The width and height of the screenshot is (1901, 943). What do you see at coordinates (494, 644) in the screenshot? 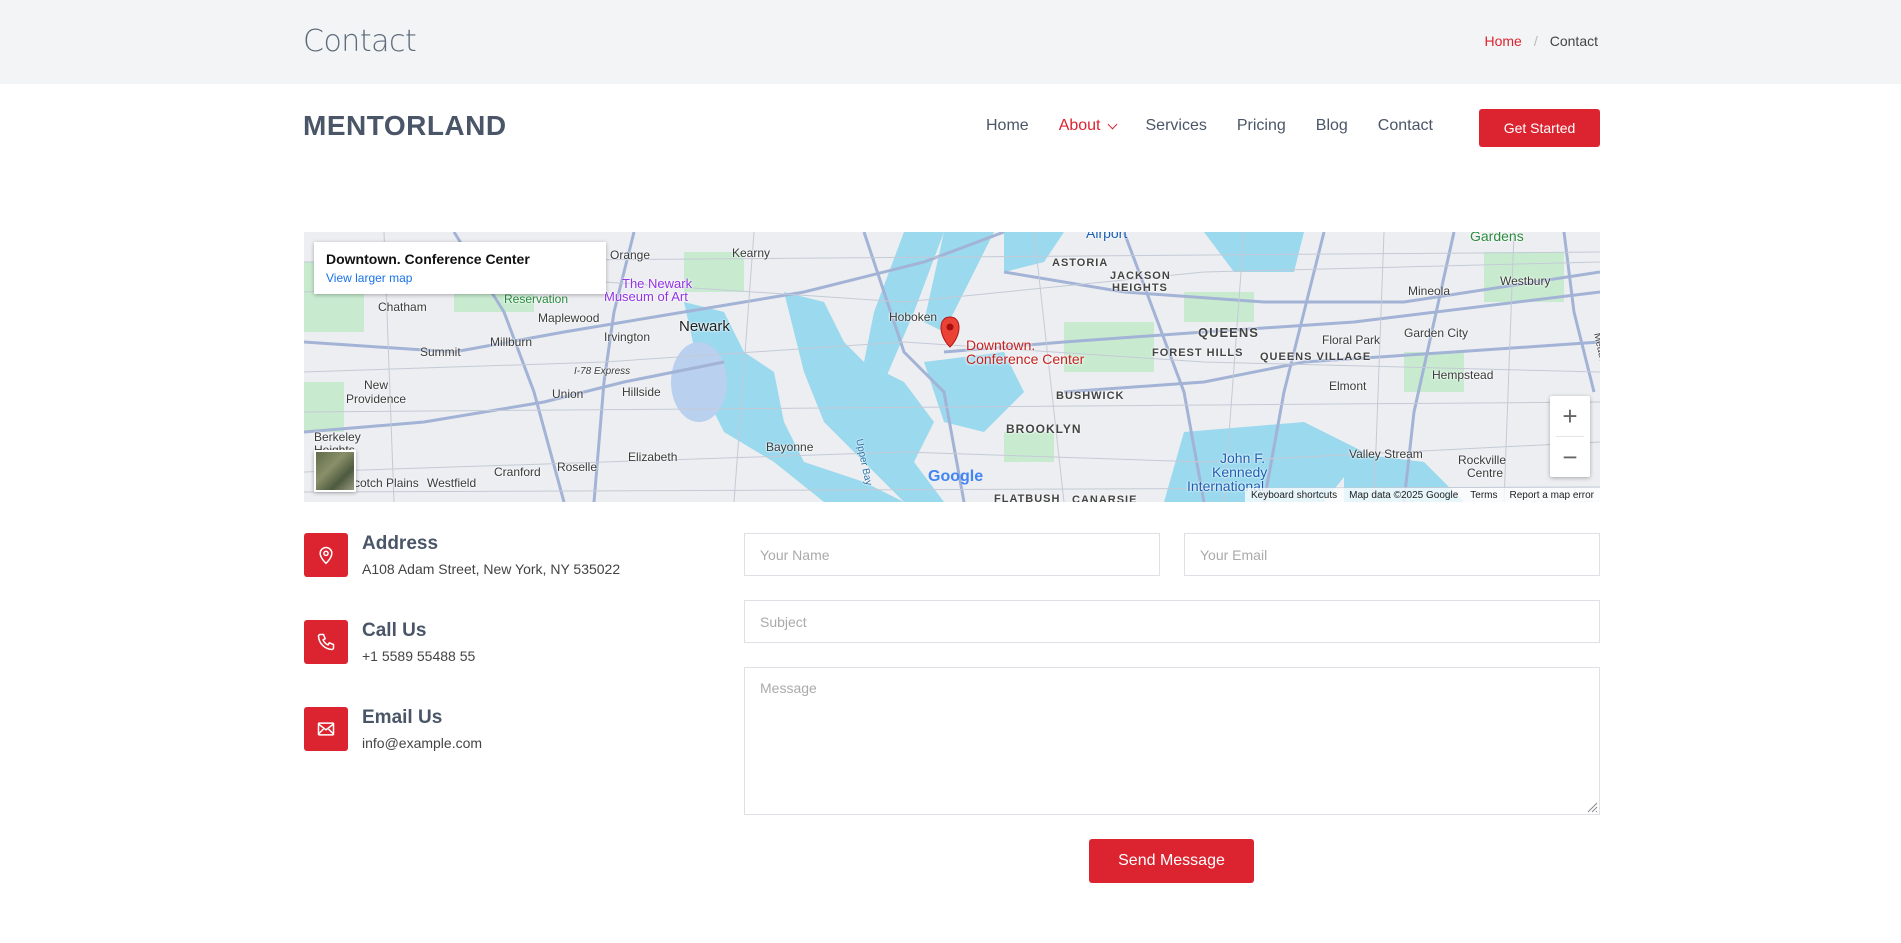
I see `contact-info-phone: Call Us +1 5589 55488 55` at bounding box center [494, 644].